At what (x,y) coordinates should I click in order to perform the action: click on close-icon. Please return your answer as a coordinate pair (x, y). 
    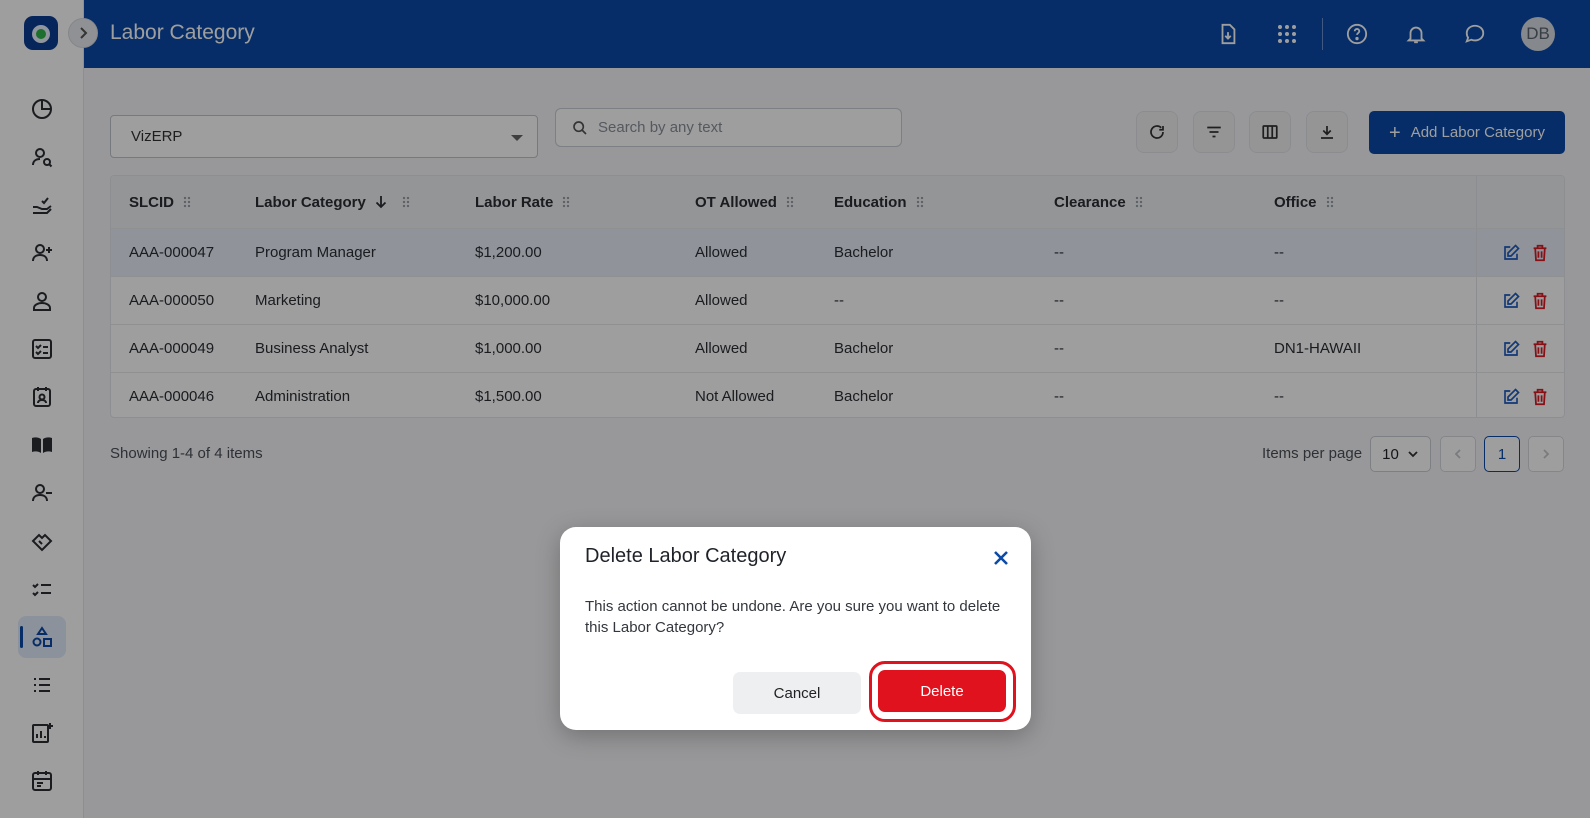
    Looking at the image, I should click on (1001, 558).